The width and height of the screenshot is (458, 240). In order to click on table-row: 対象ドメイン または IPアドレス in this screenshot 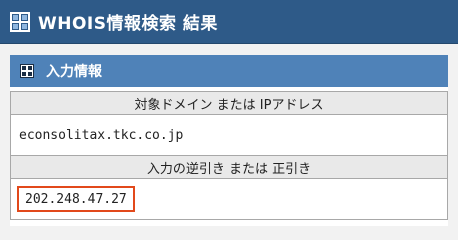, I will do `click(229, 103)`.